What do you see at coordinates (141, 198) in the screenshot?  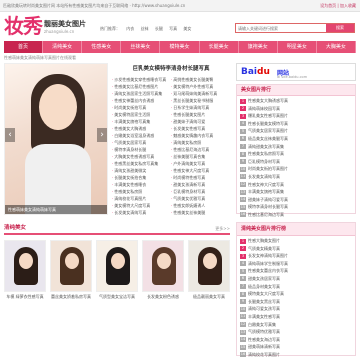 I see `headline-link: ·清纯校花写真图片` at bounding box center [141, 198].